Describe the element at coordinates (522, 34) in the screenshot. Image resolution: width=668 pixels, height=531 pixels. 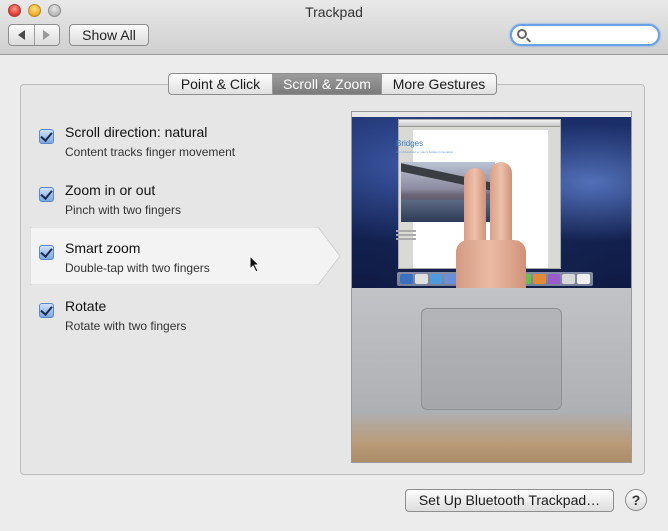
I see `search-icon` at that location.